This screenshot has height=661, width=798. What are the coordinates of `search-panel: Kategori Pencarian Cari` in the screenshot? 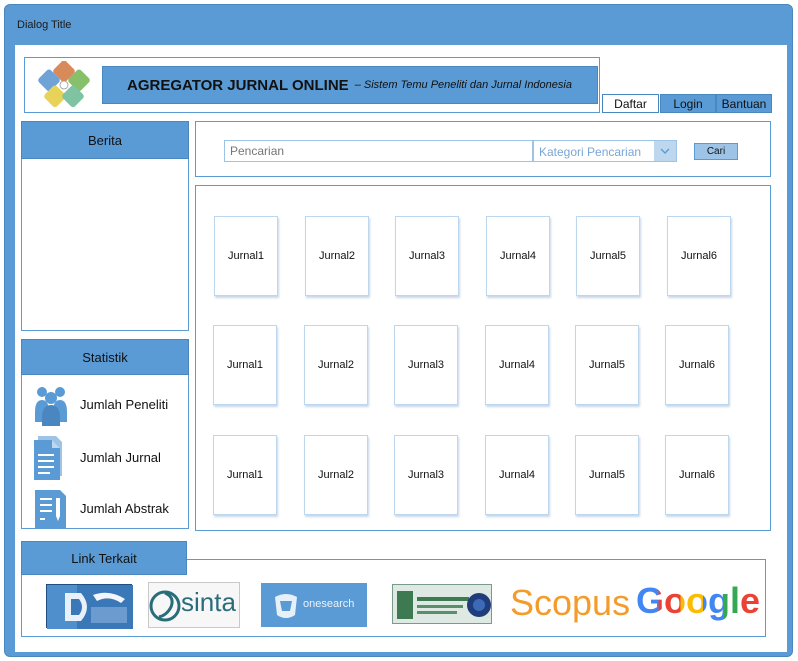 It's located at (483, 149).